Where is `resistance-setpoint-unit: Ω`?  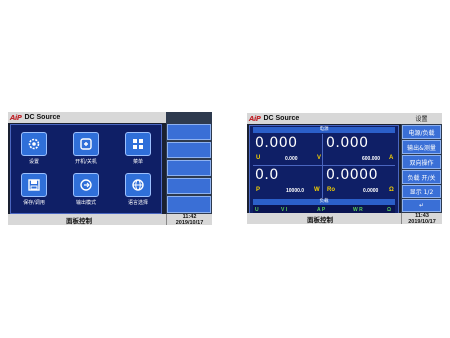 resistance-setpoint-unit: Ω is located at coordinates (391, 190).